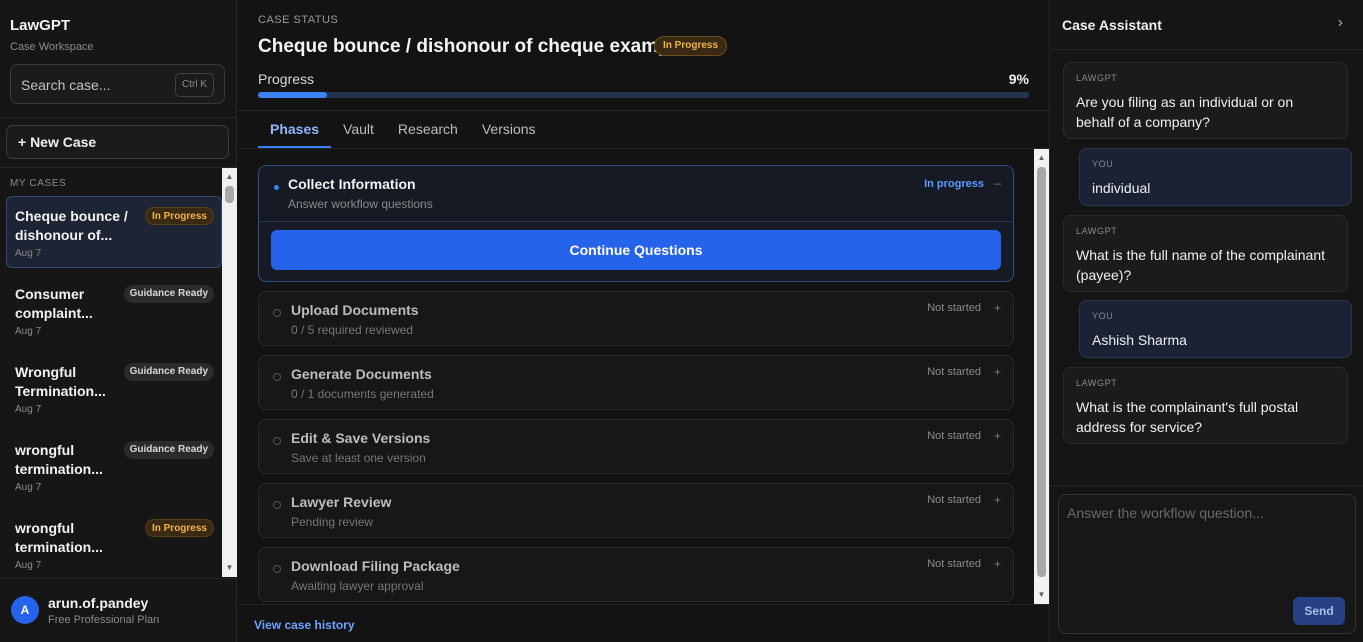  I want to click on answer-input, so click(1207, 545).